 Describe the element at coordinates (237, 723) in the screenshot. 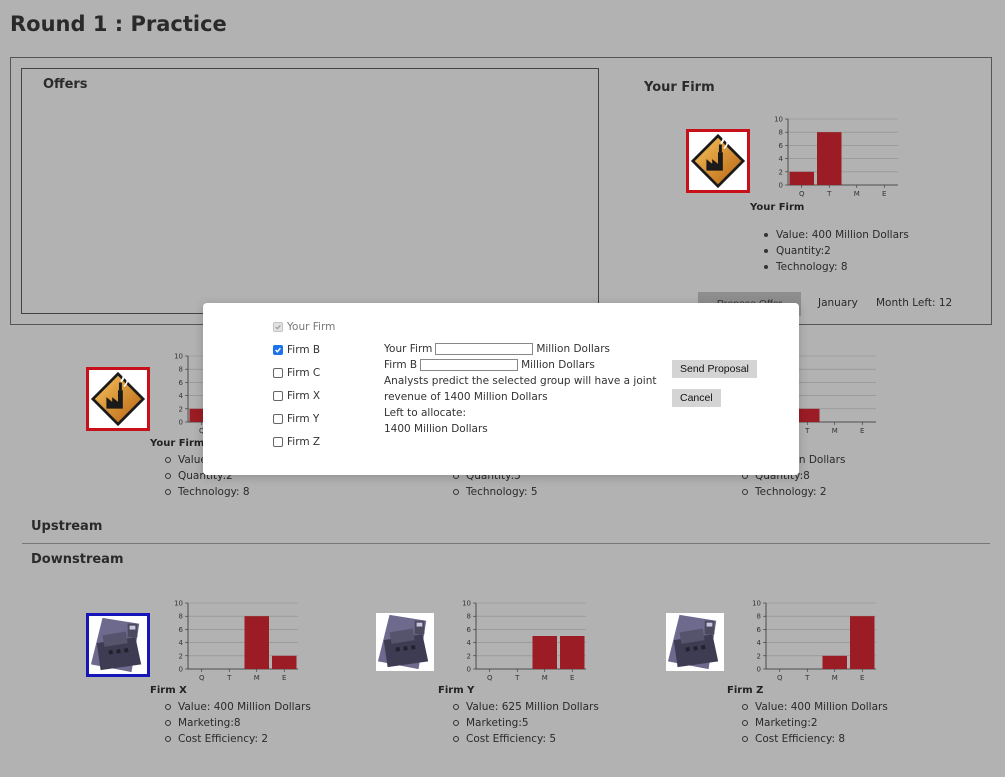

I see `detail-marketing: Marketing:8` at that location.